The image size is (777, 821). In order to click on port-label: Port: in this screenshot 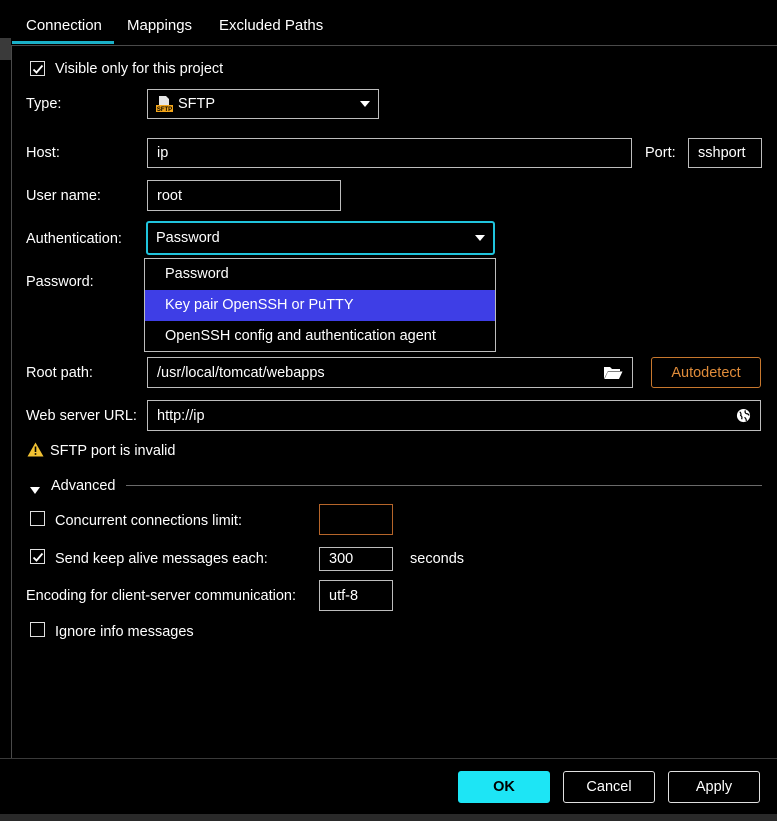, I will do `click(660, 153)`.